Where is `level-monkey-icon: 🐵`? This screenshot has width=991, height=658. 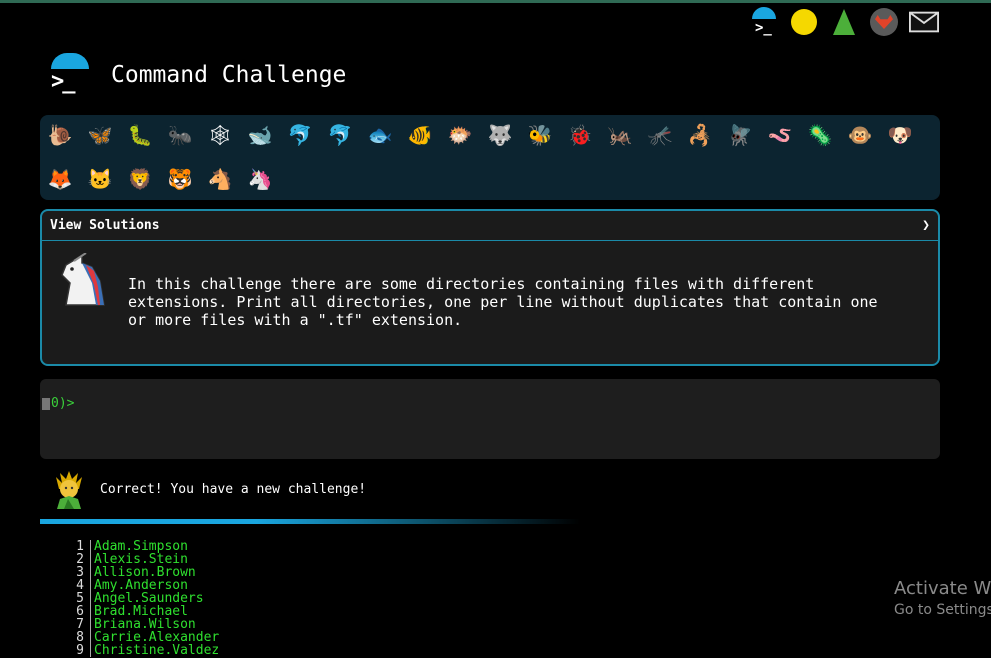 level-monkey-icon: 🐵 is located at coordinates (860, 135).